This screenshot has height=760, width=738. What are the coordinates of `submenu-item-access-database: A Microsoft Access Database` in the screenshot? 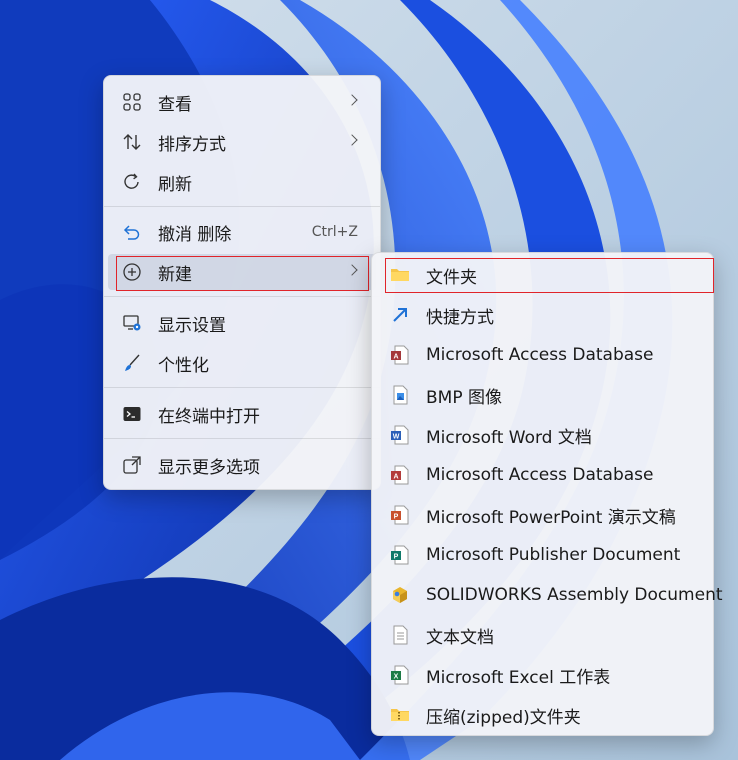 It's located at (542, 355).